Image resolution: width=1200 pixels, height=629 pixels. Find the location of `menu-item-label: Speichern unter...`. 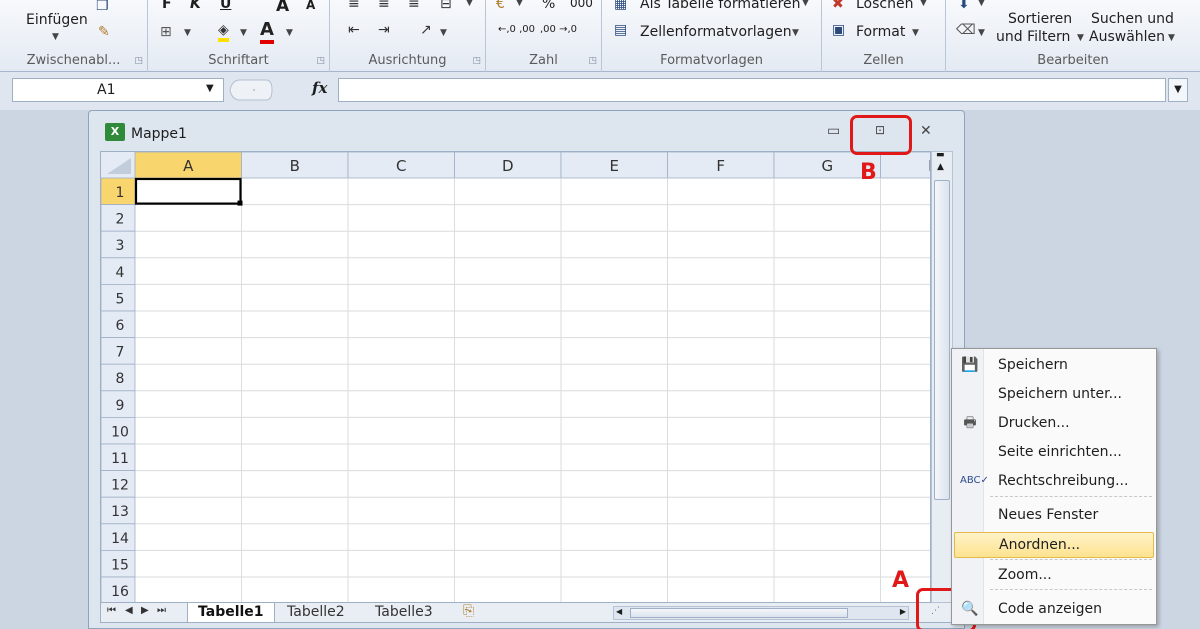

menu-item-label: Speichern unter... is located at coordinates (1060, 394).